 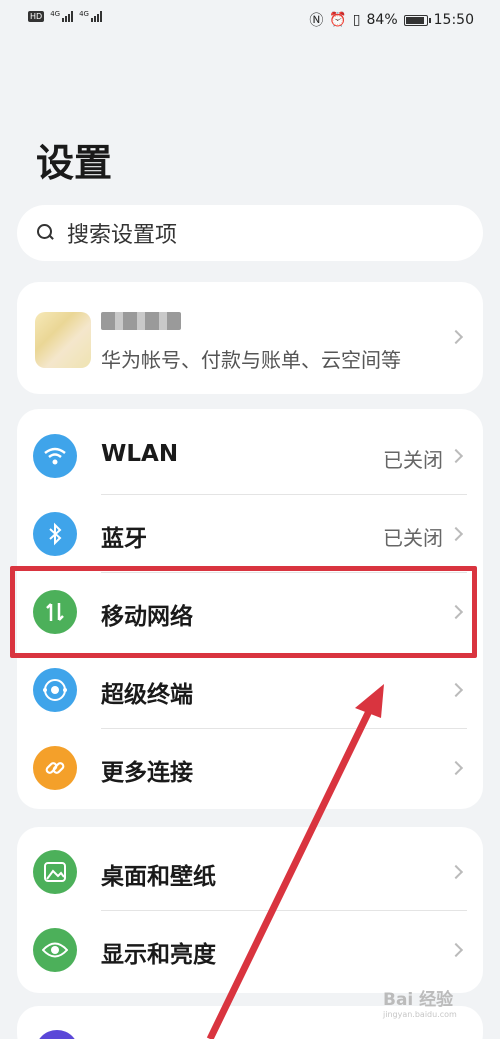 I want to click on watermark: Bai 经验 jingyan.baidu.com, so click(x=420, y=1002).